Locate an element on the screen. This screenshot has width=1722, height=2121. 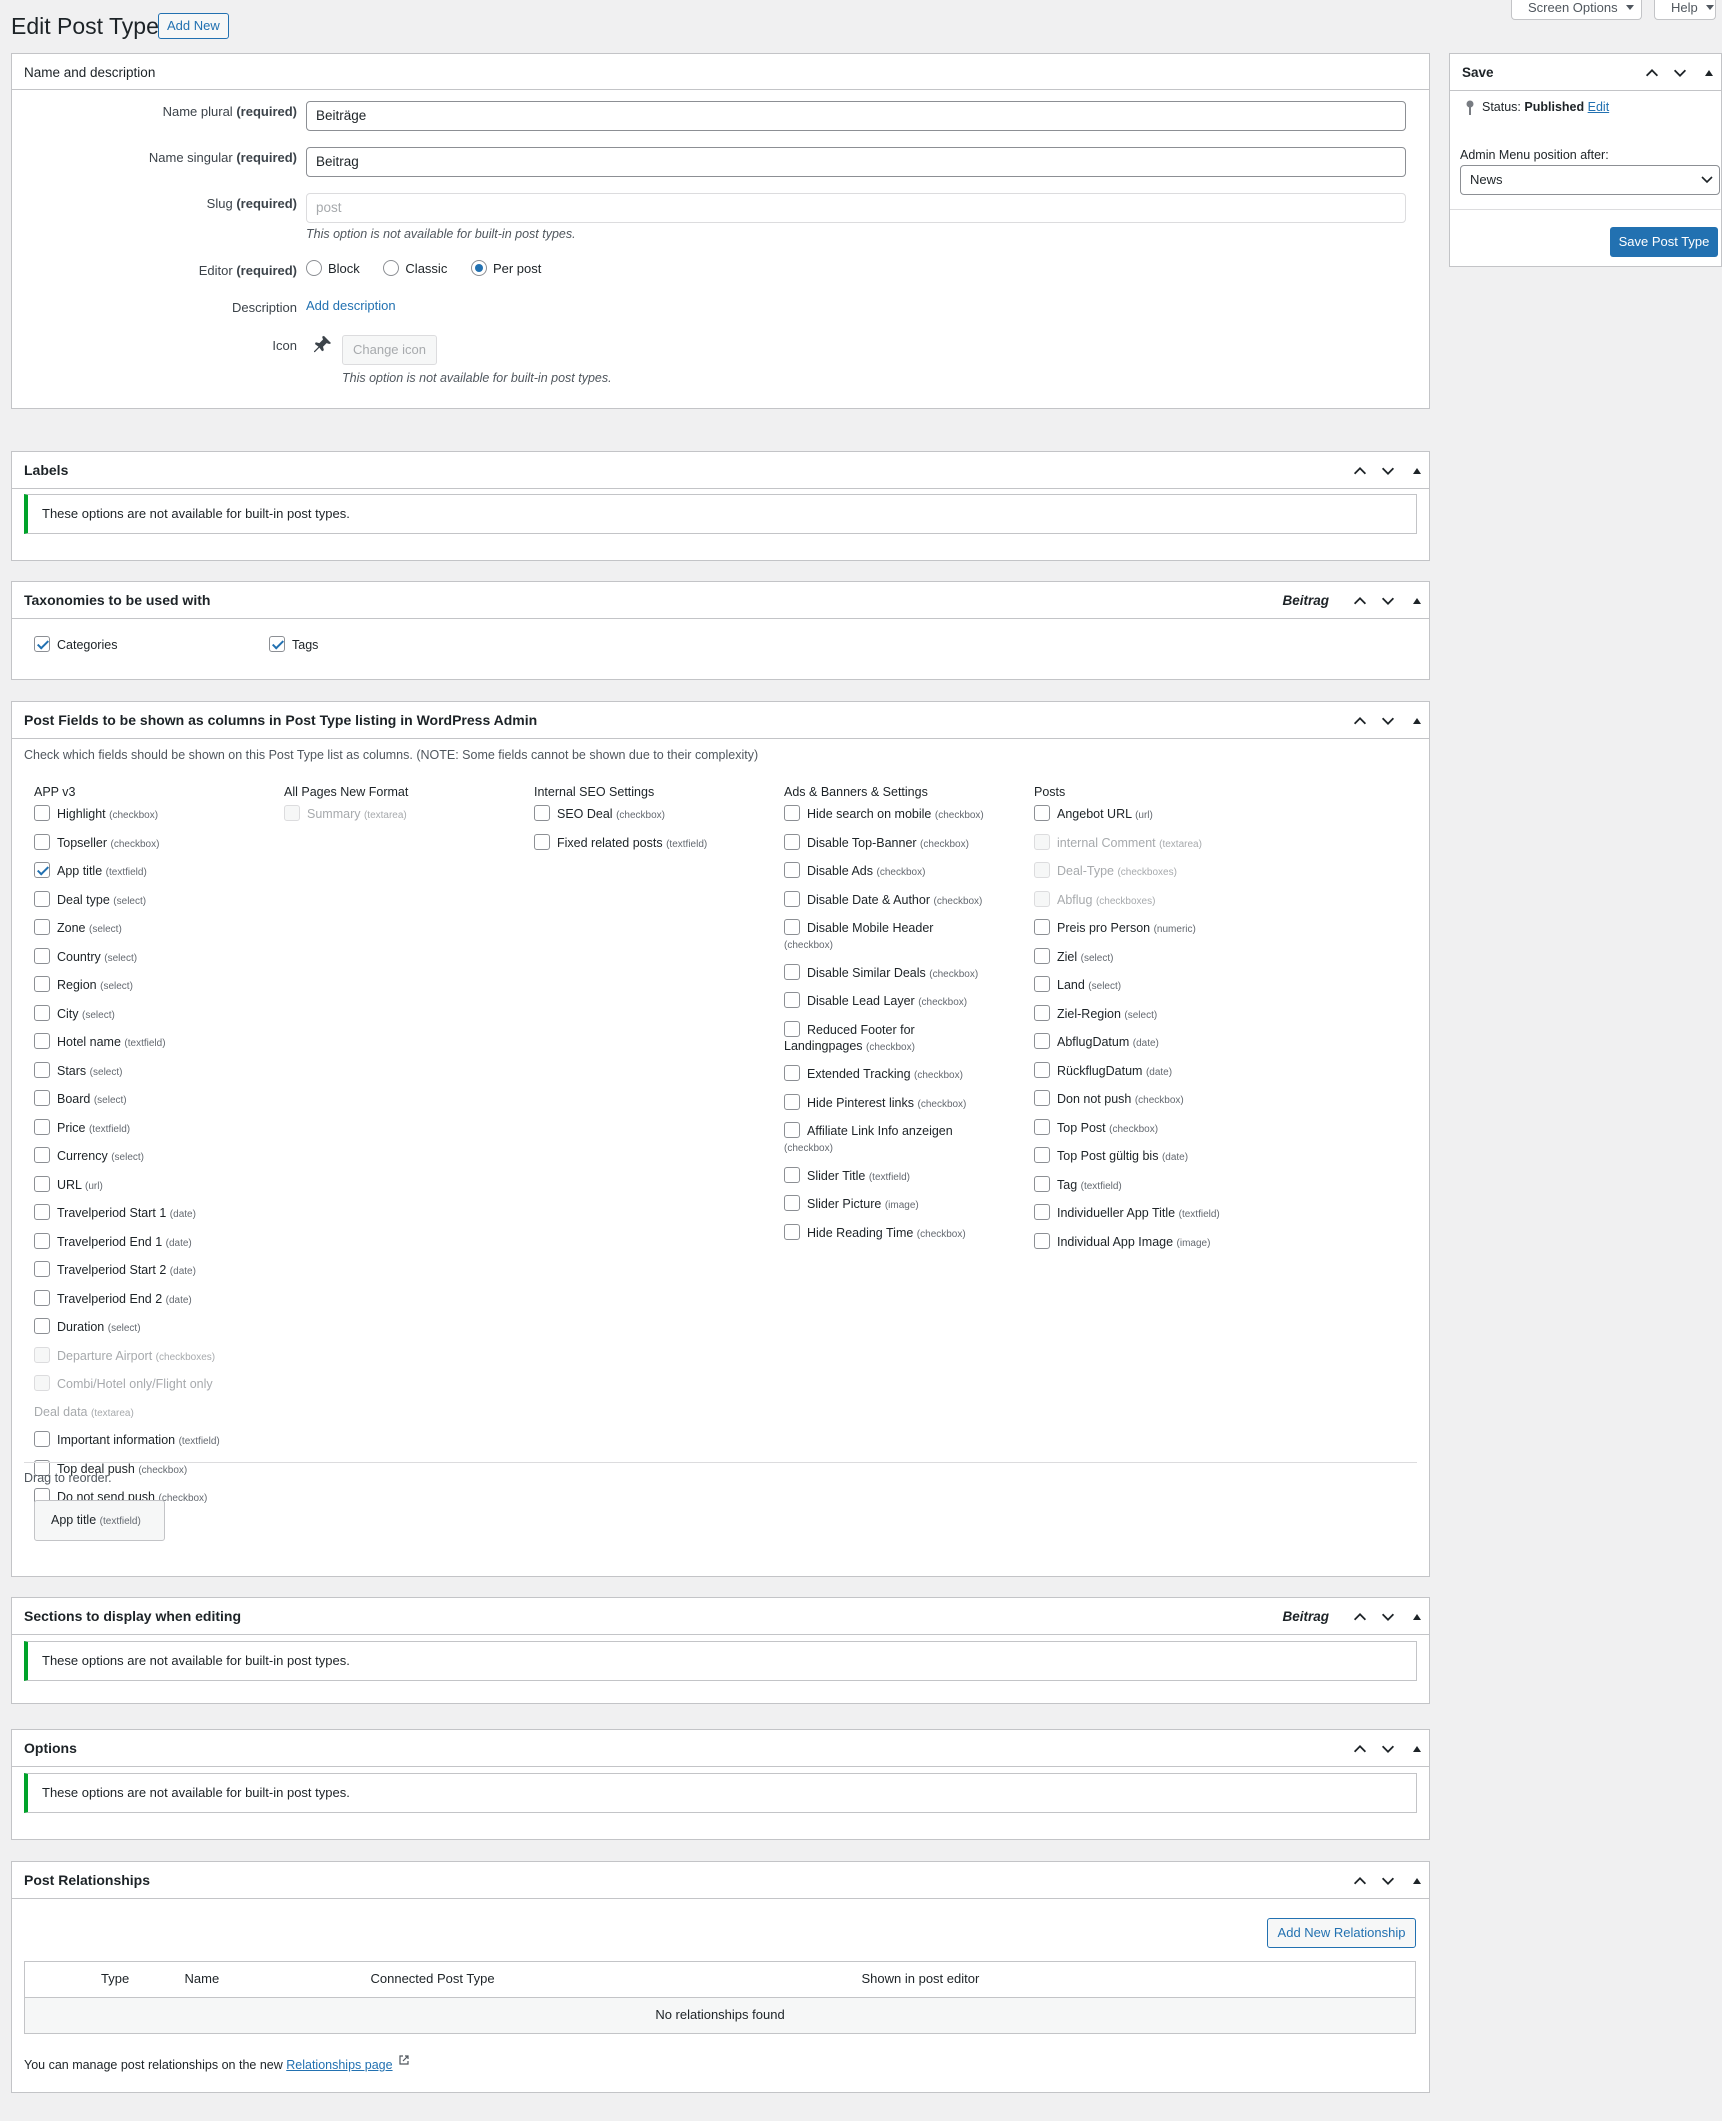
field-option: Region (select) is located at coordinates (154, 985).